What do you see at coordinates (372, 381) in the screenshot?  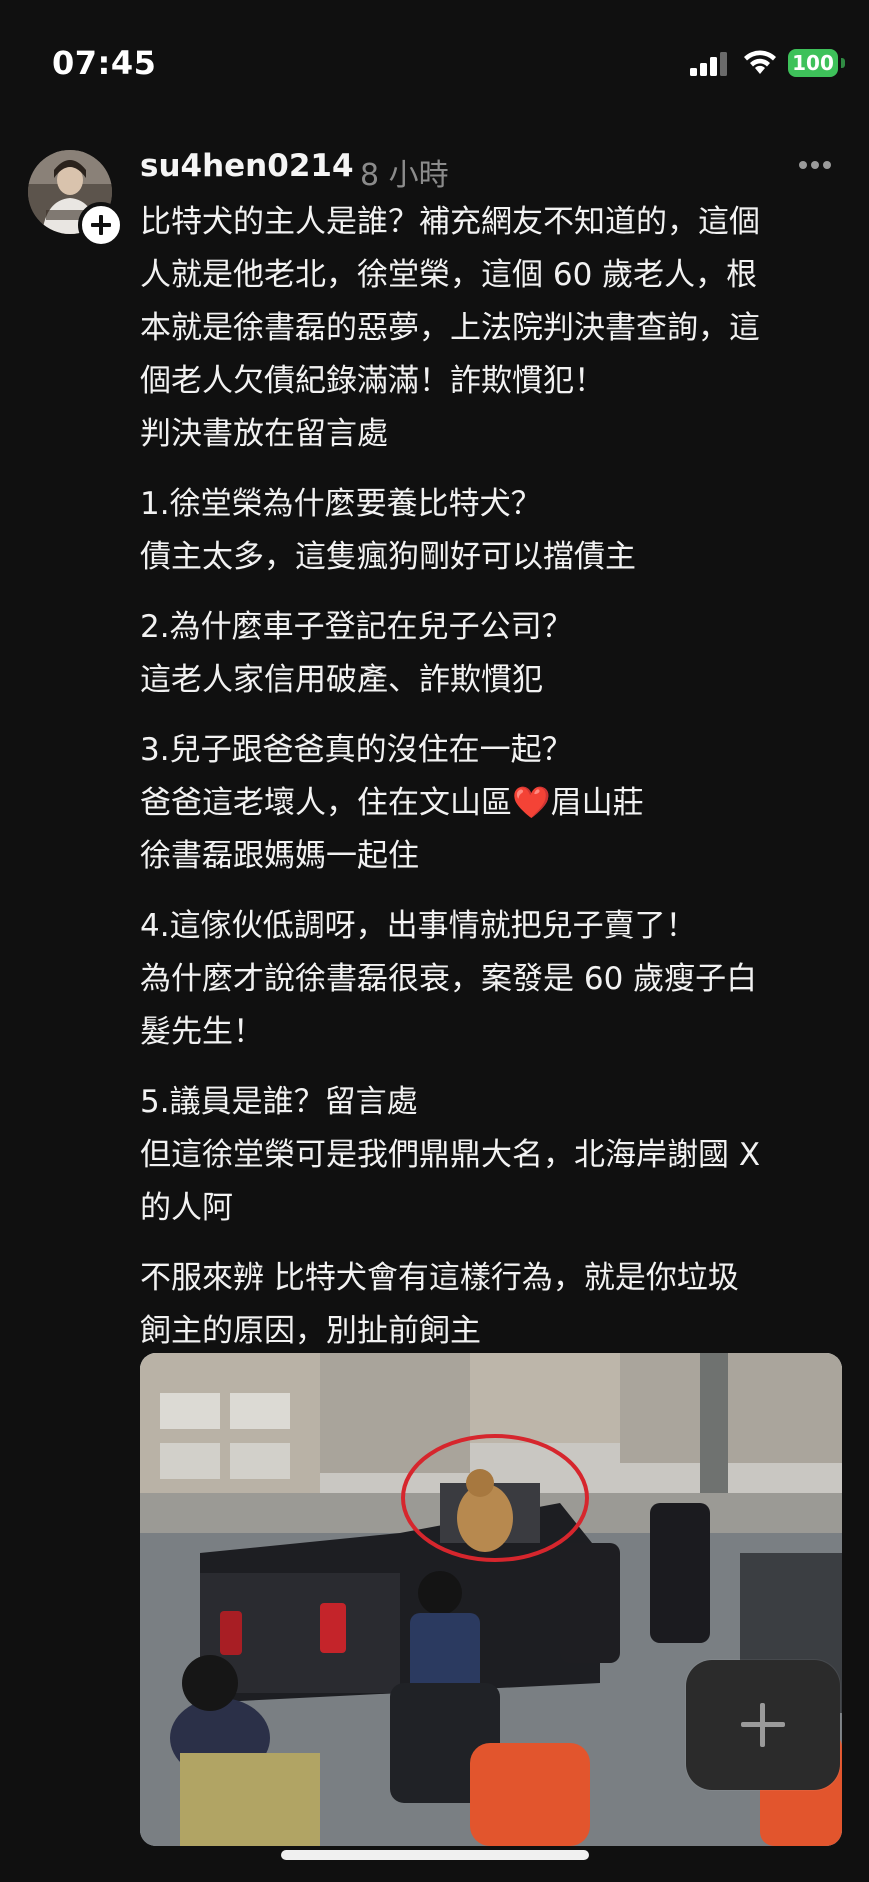 I see `post-line: 個老人欠債紀錄滿滿！詐欺慣犯！` at bounding box center [372, 381].